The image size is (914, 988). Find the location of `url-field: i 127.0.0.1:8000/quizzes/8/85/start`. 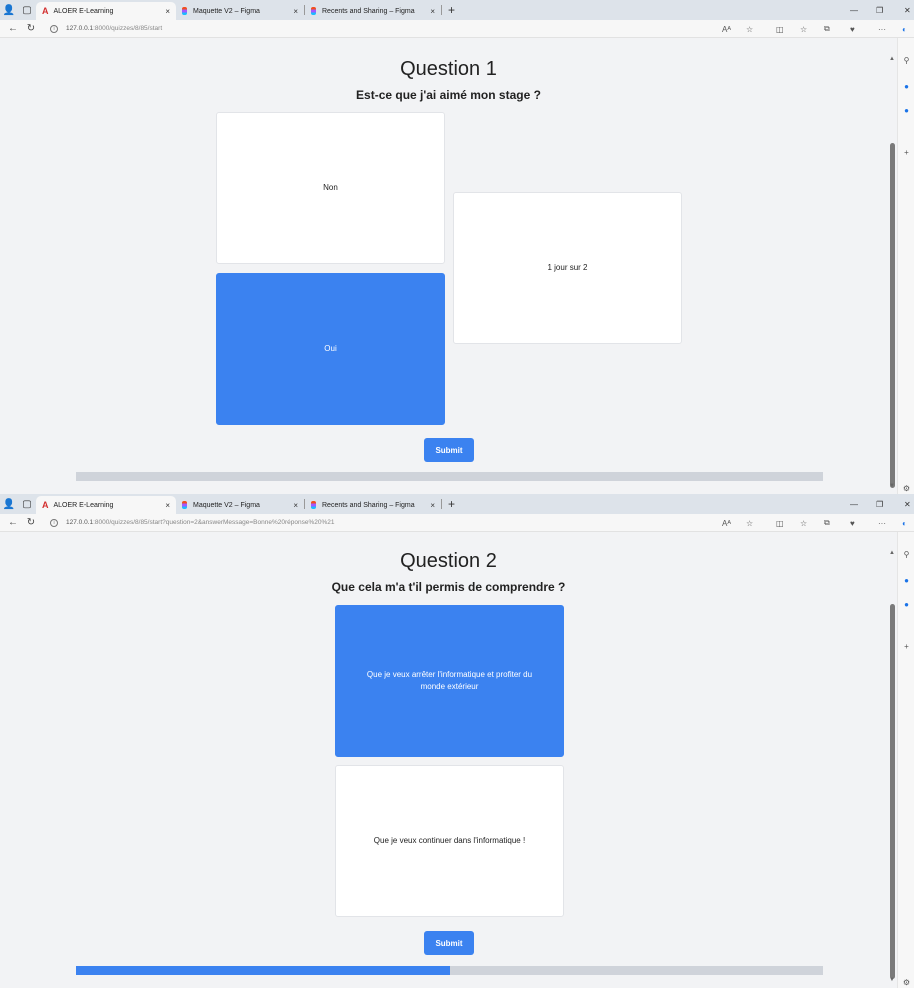

url-field: i 127.0.0.1:8000/quizzes/8/85/start is located at coordinates (106, 28).